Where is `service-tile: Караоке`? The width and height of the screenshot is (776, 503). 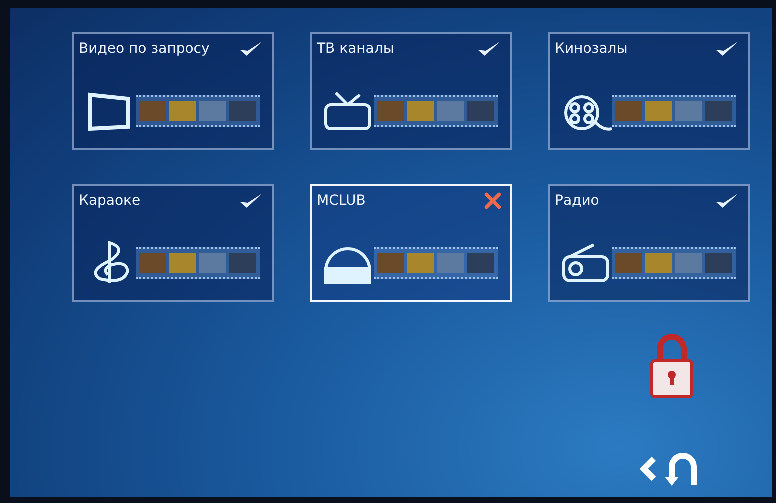 service-tile: Караоке is located at coordinates (173, 243).